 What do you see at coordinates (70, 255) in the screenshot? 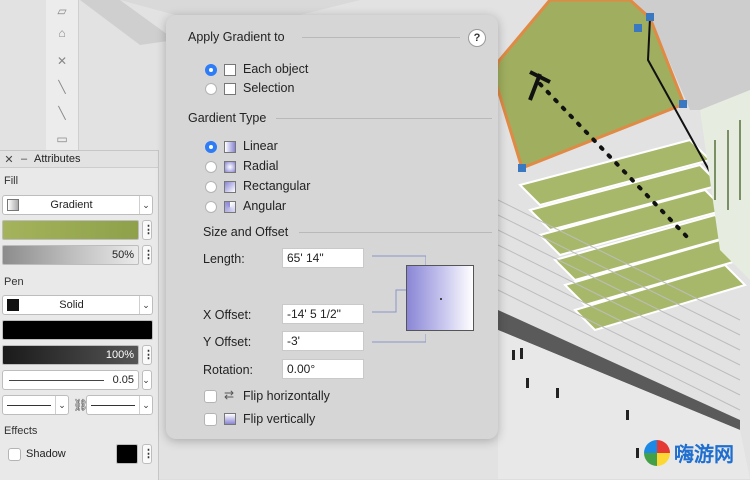
I see `fill-opacity-slider: 50%` at bounding box center [70, 255].